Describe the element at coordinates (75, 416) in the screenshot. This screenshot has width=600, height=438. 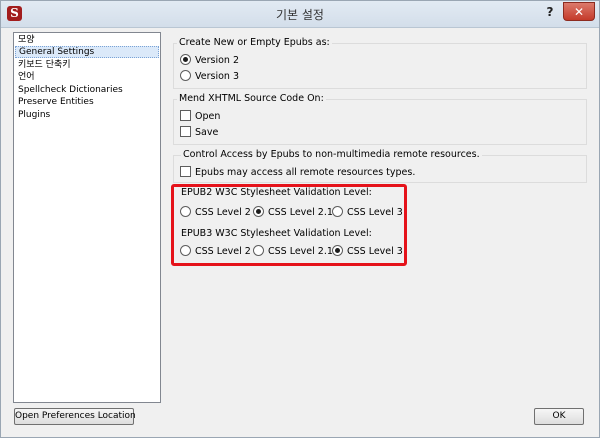
I see `open-preferences-location-button: Open Preferences Location` at that location.